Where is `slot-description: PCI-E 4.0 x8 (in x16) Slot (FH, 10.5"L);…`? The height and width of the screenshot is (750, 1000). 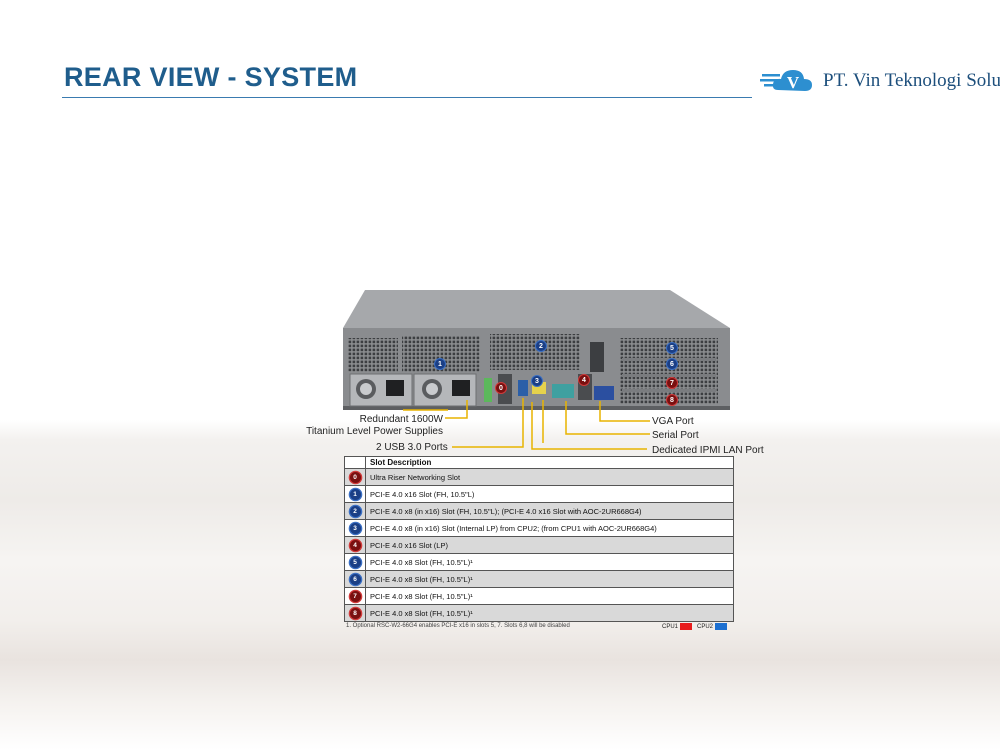 slot-description: PCI-E 4.0 x8 (in x16) Slot (FH, 10.5"L);… is located at coordinates (549, 511).